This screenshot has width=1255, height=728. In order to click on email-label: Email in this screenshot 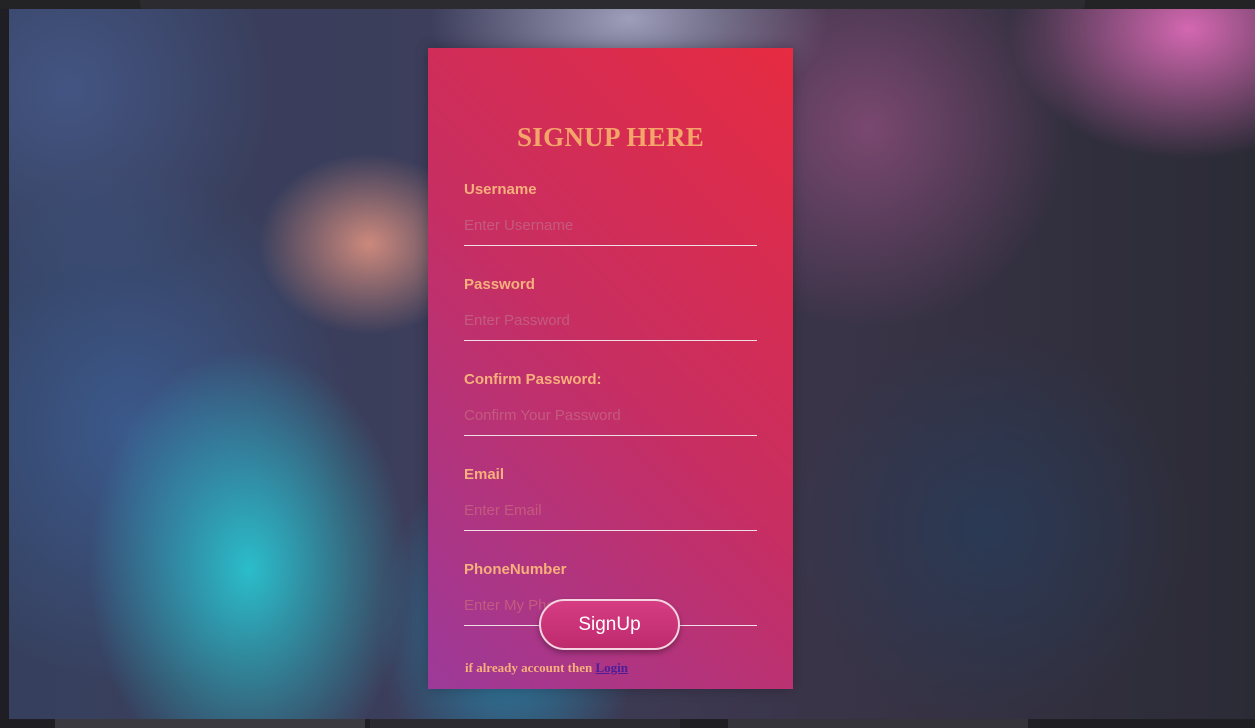, I will do `click(484, 474)`.